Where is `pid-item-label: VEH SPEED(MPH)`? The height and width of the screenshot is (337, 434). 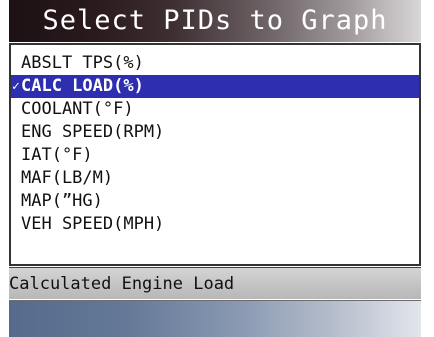
pid-item-label: VEH SPEED(MPH) is located at coordinates (93, 224).